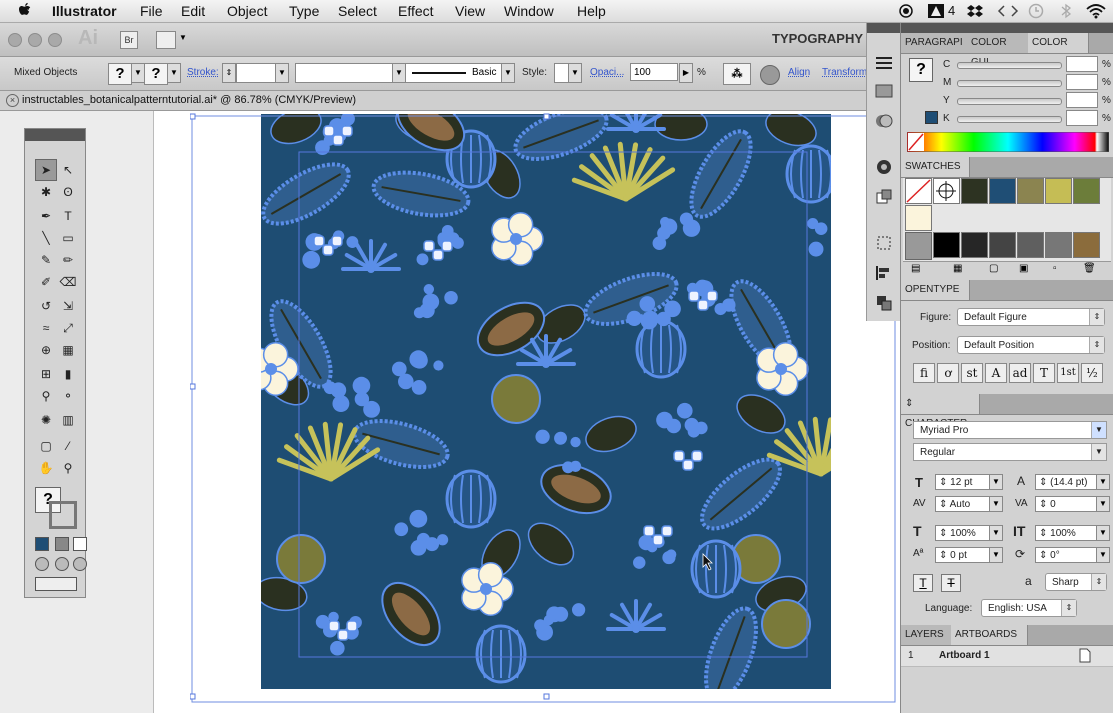 The image size is (1113, 713). What do you see at coordinates (129, 40) in the screenshot?
I see `bridge-button: Br` at bounding box center [129, 40].